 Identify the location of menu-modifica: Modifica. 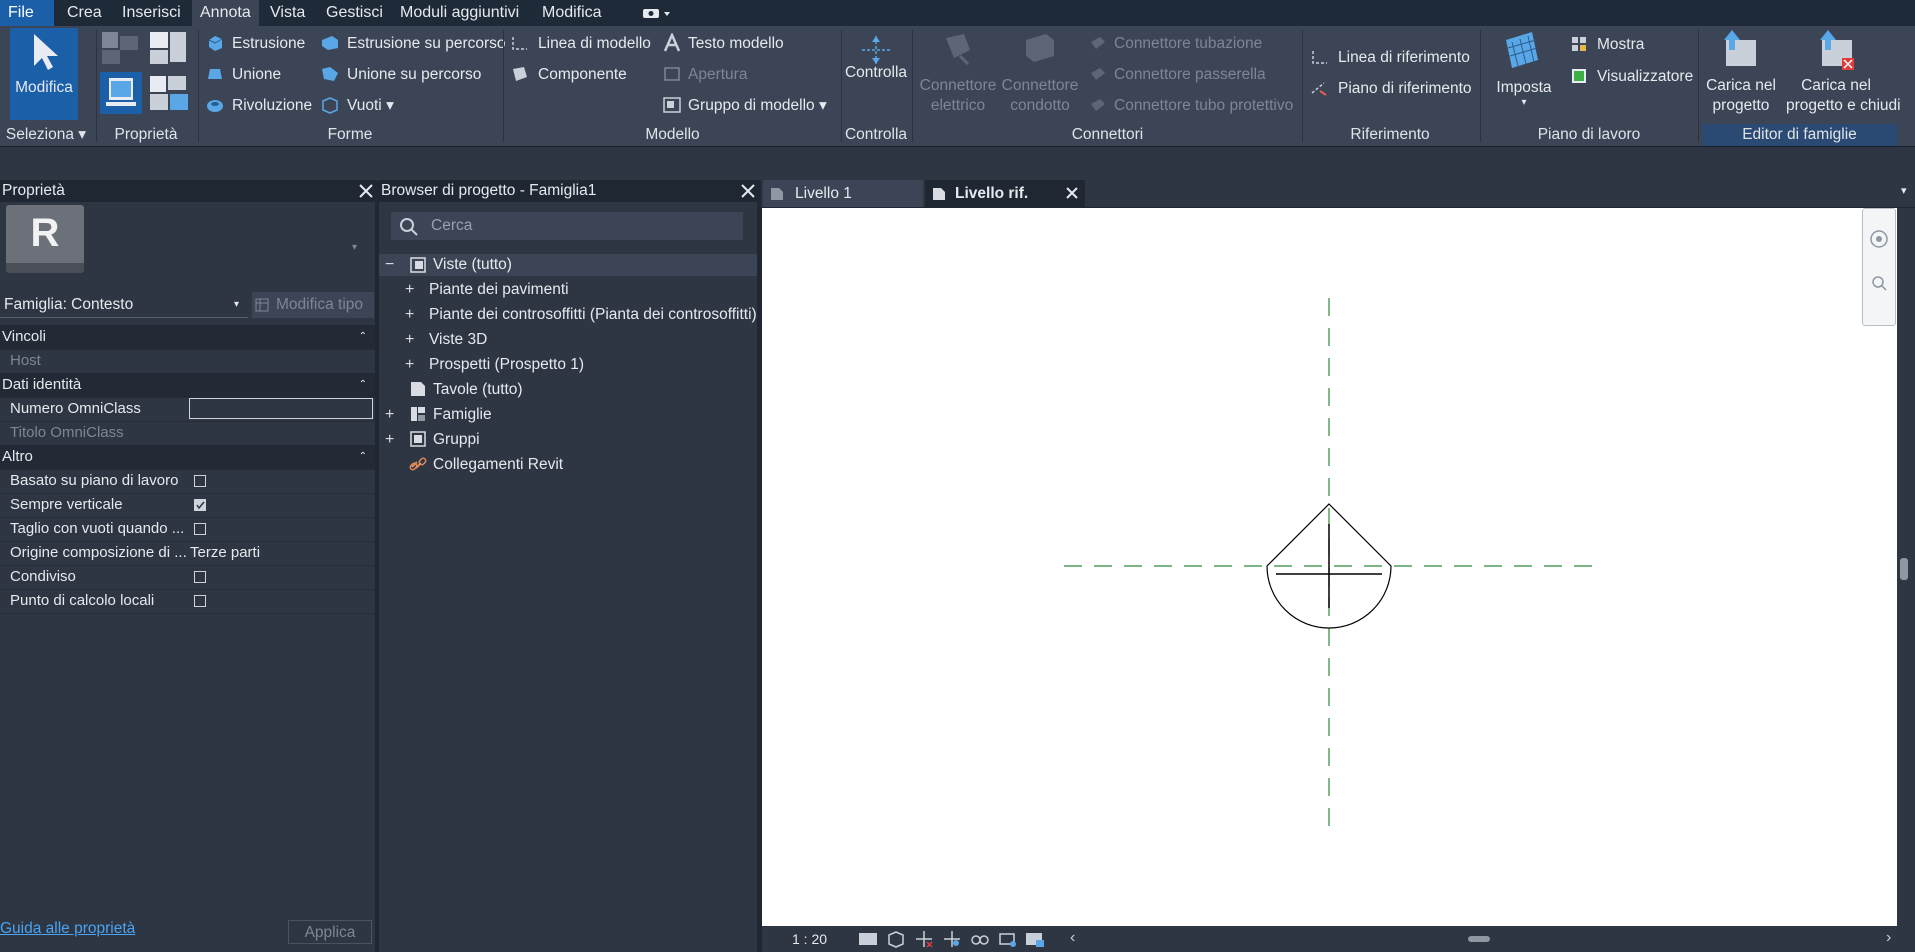
(572, 13).